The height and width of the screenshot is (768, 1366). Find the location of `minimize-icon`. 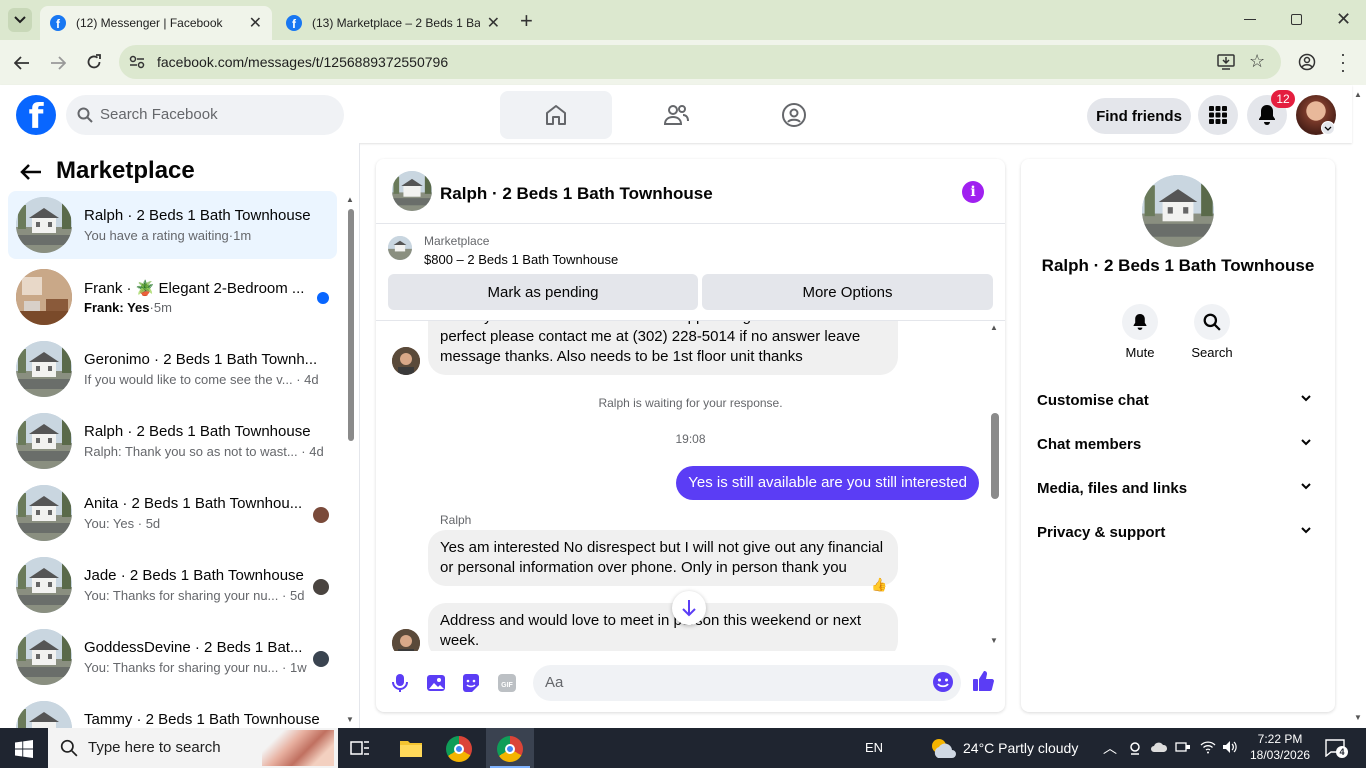

minimize-icon is located at coordinates (1250, 19).